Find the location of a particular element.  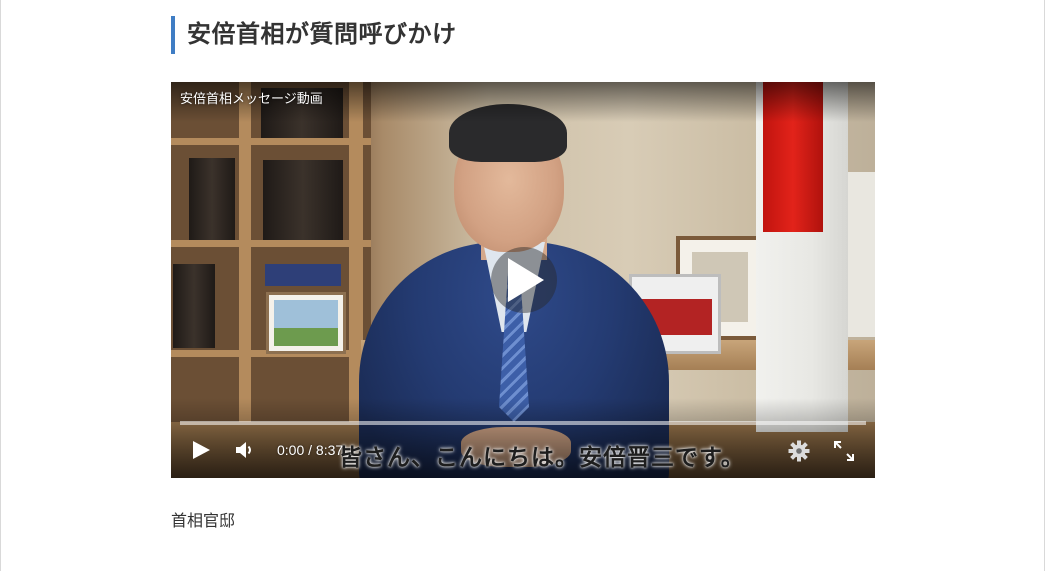

gear-icon is located at coordinates (799, 451).